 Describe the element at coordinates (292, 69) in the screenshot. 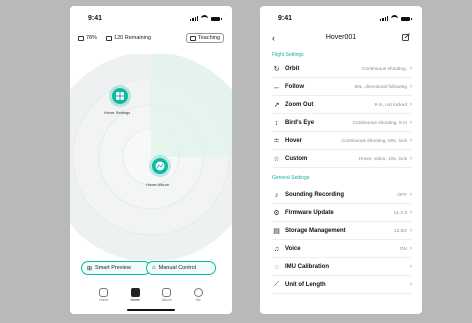

I see `setting-label: Orbit` at that location.